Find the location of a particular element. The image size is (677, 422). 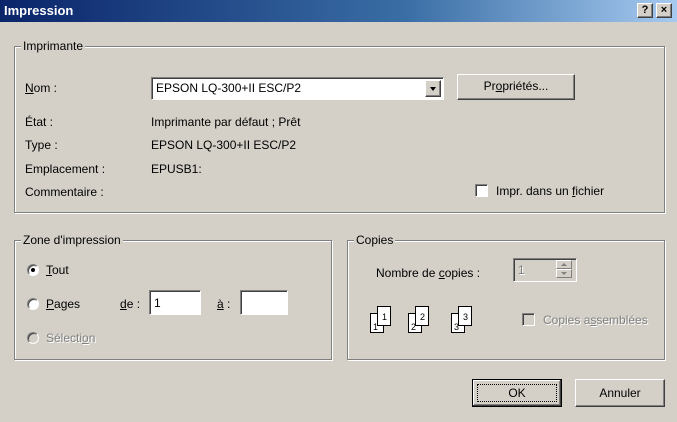

title-bar: Impression ? × is located at coordinates (338, 11).